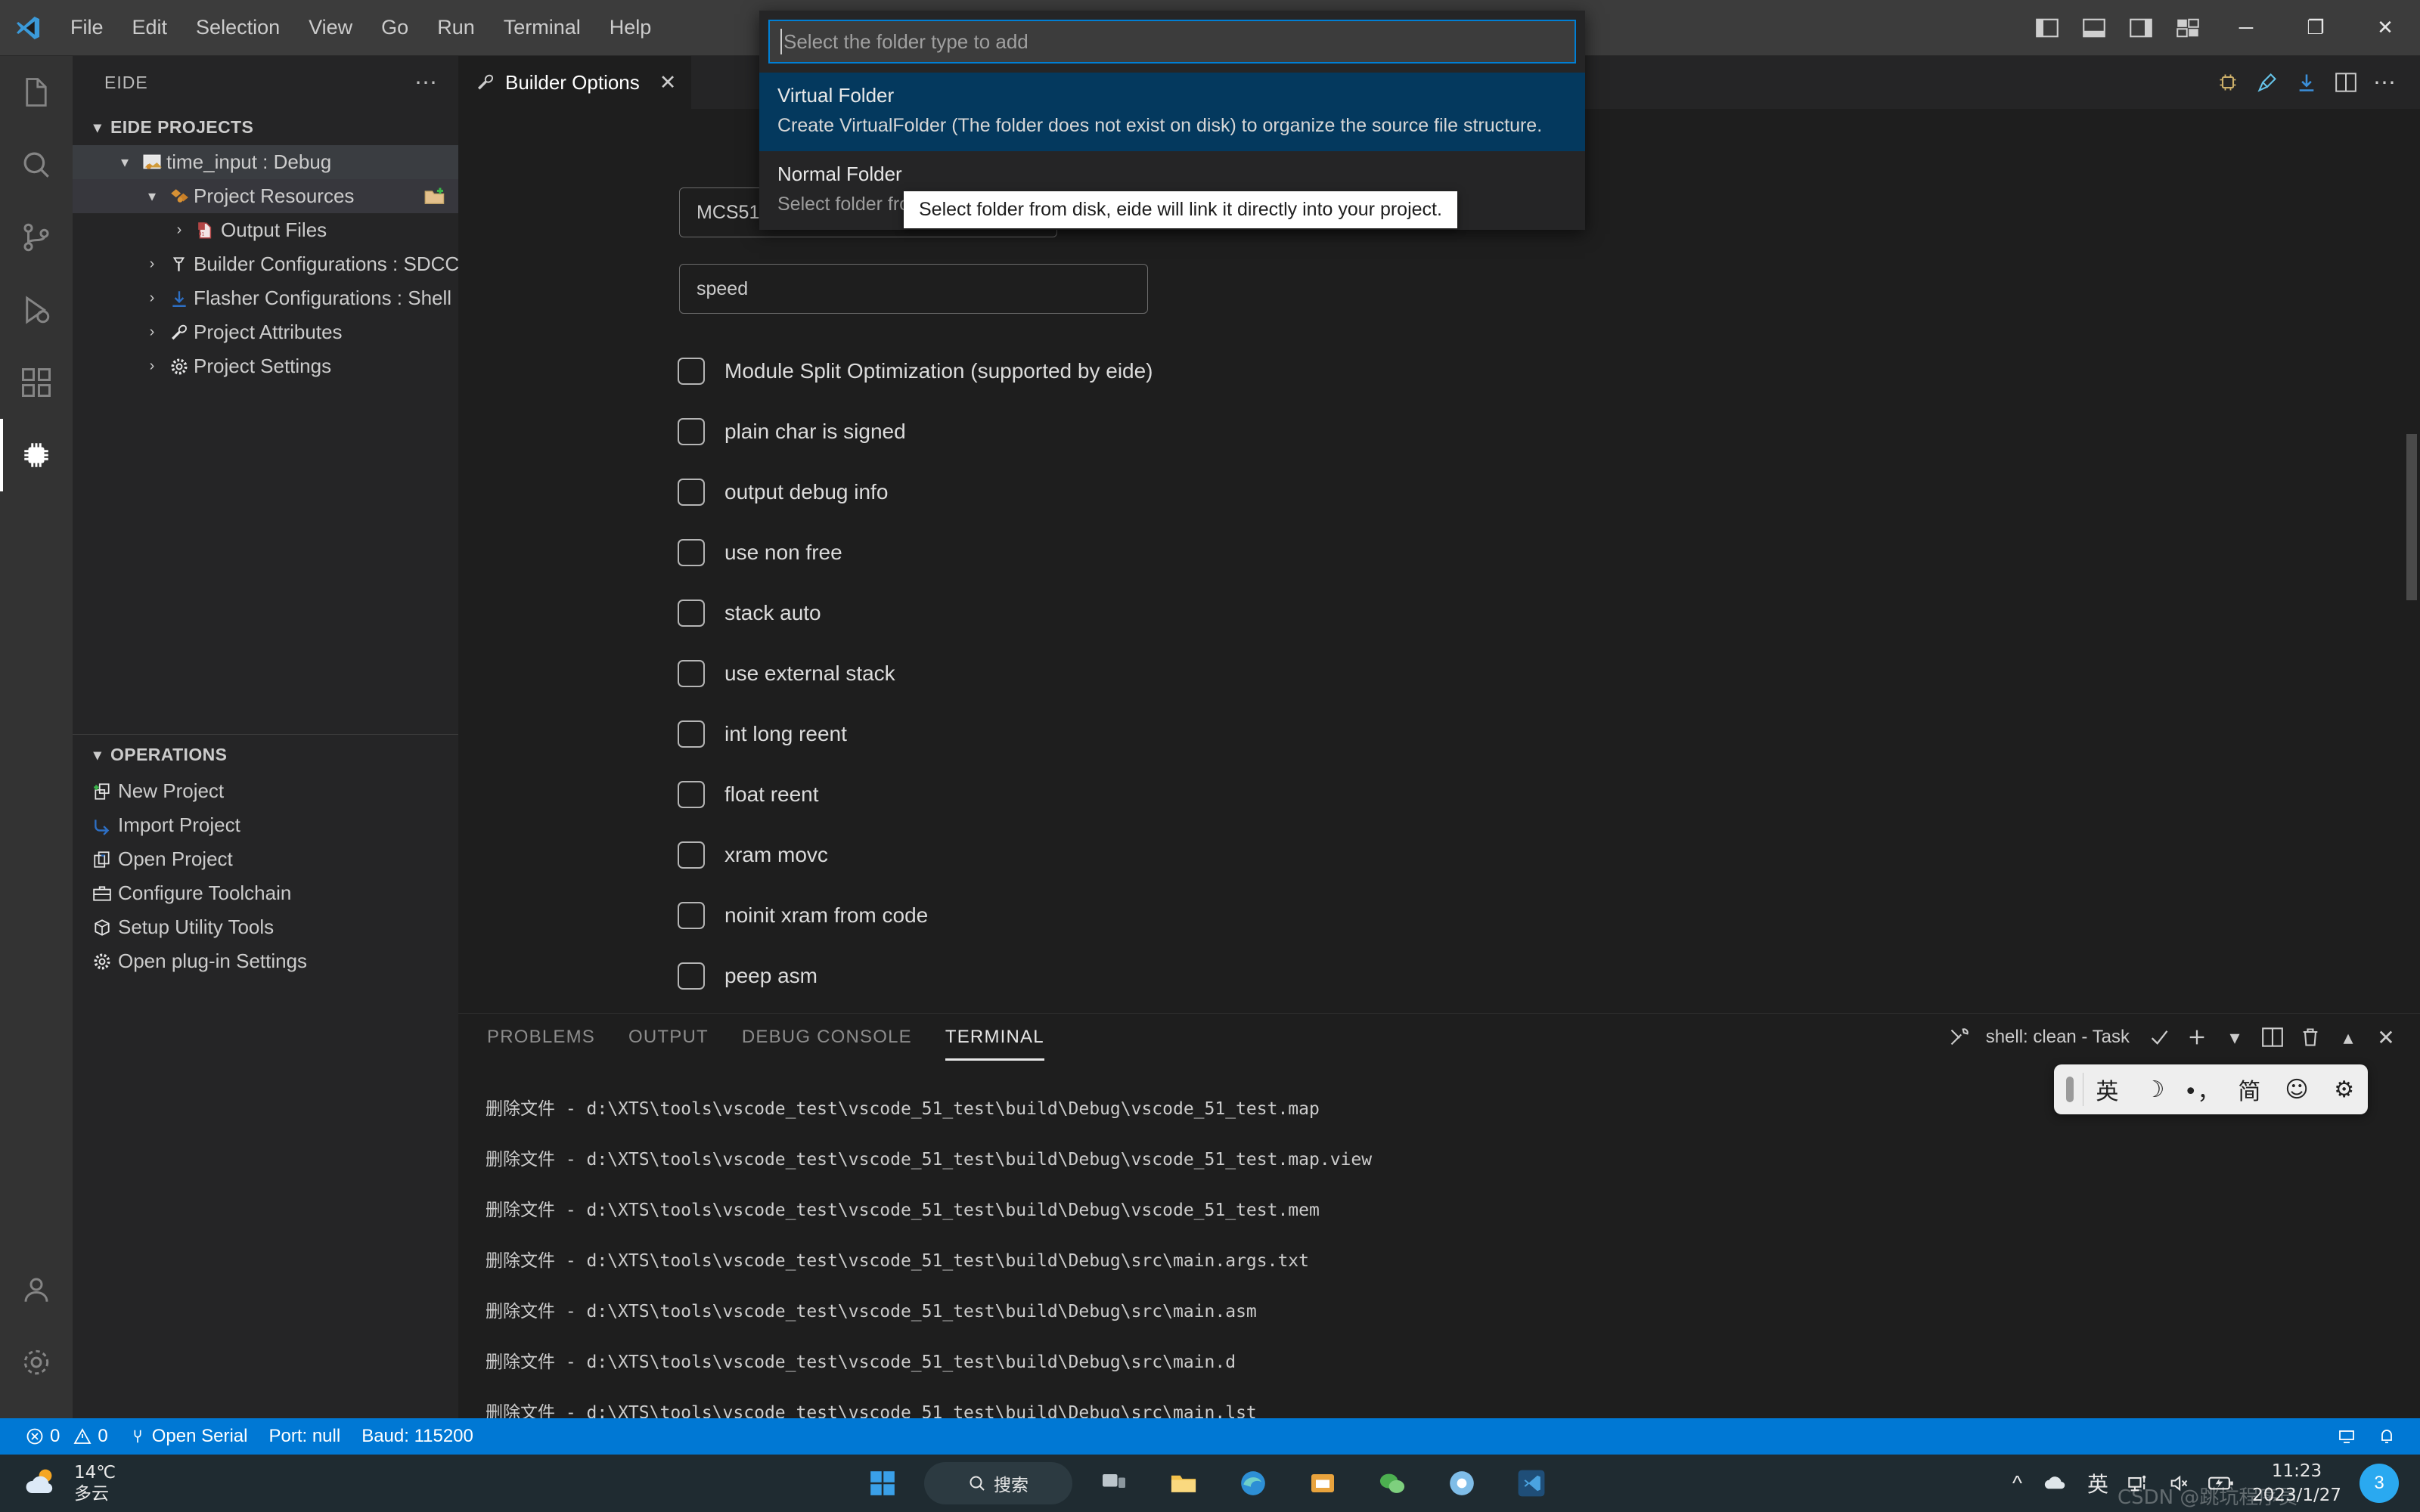 The image size is (2420, 1512). What do you see at coordinates (691, 492) in the screenshot?
I see `checkbox-output-debug-info` at bounding box center [691, 492].